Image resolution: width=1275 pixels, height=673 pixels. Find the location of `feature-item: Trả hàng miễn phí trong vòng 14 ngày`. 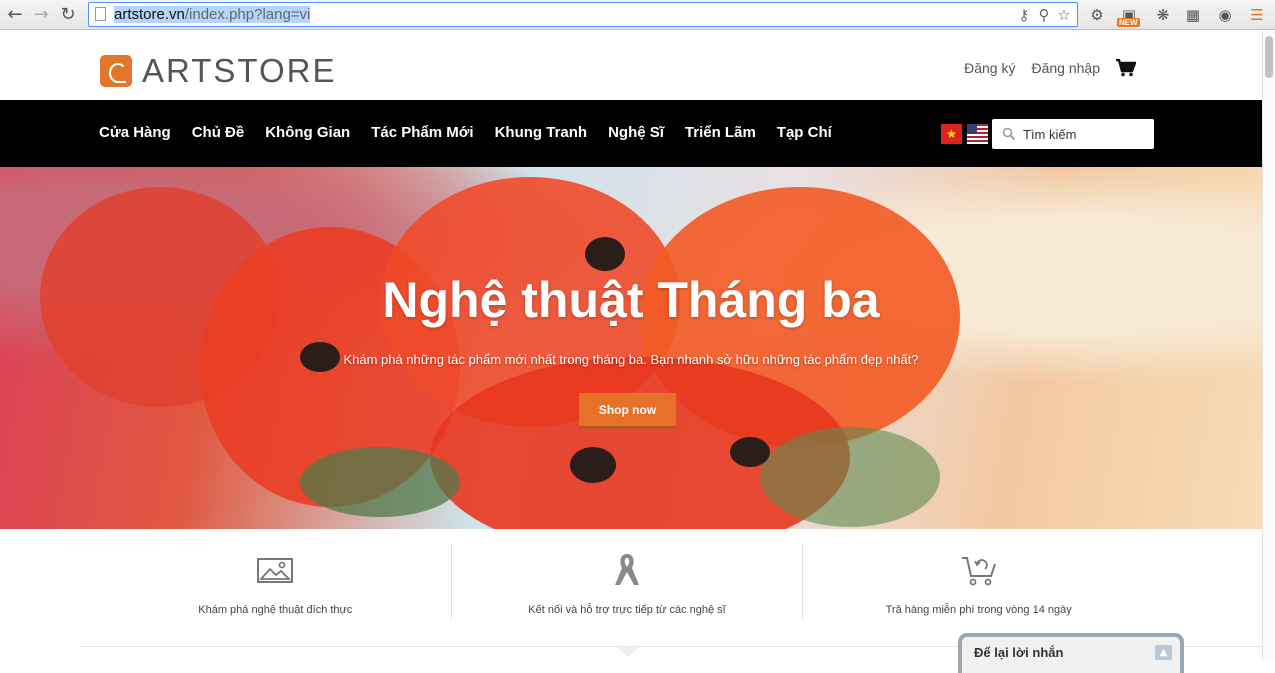

feature-item: Trả hàng miễn phí trong vòng 14 ngày is located at coordinates (978, 582).